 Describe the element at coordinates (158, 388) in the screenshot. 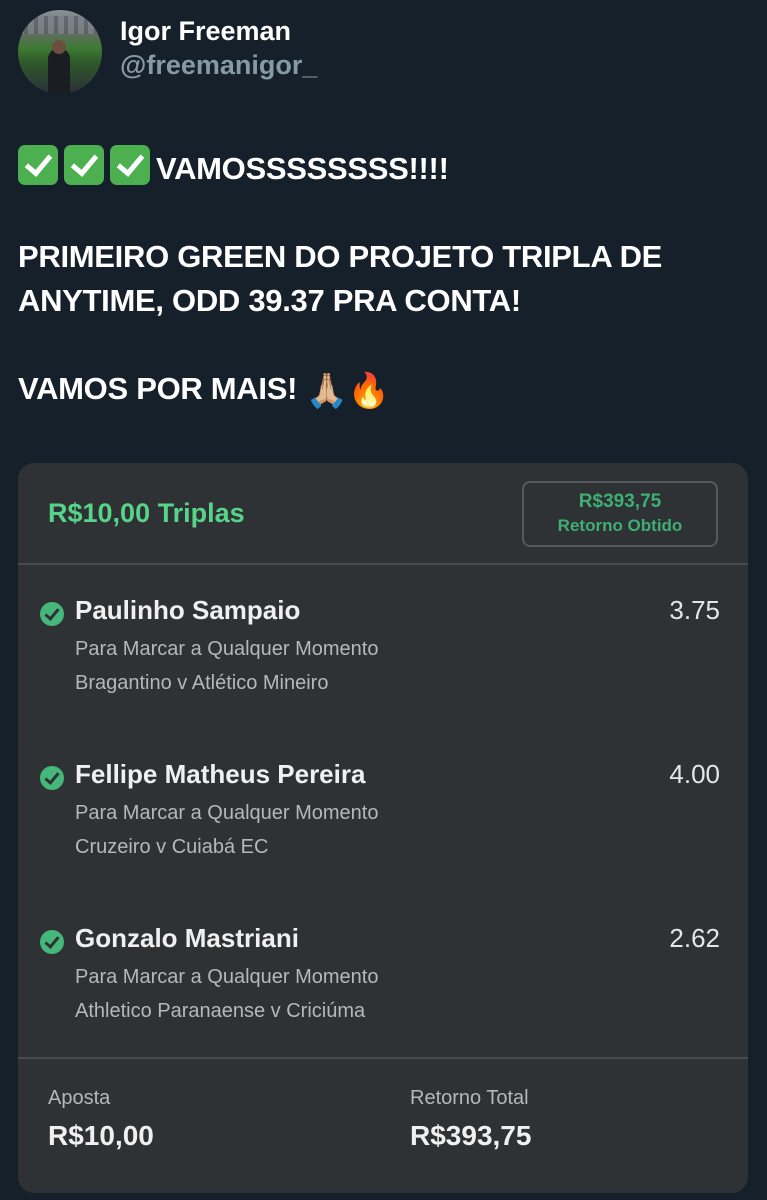

I see `tweet-paragraph-3-text: VAMOS POR MAIS!` at that location.